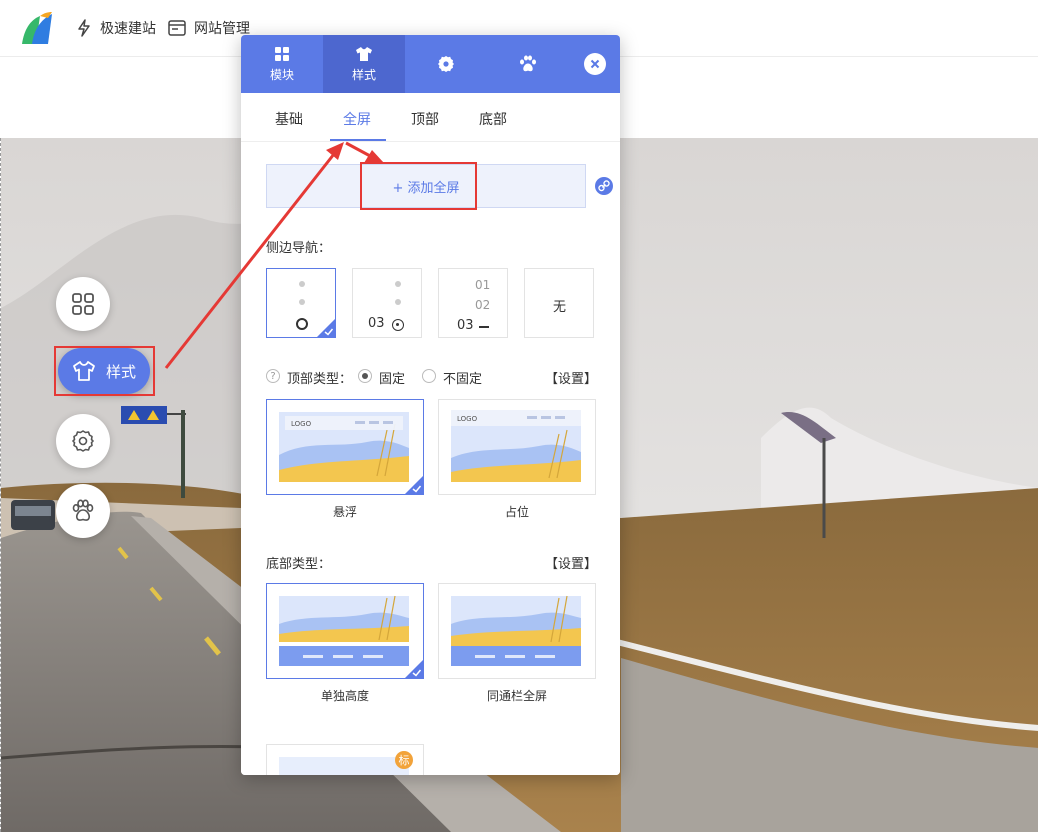 Image resolution: width=1038 pixels, height=832 pixels. I want to click on quick-build-link: 极速建站, so click(116, 28).